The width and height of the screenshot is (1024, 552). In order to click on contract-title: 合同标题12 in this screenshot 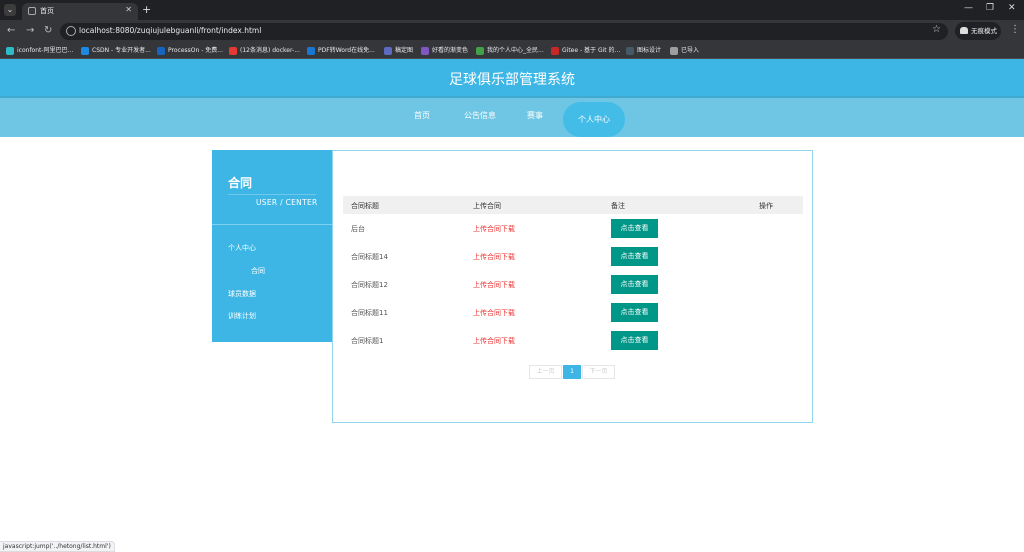, I will do `click(369, 285)`.